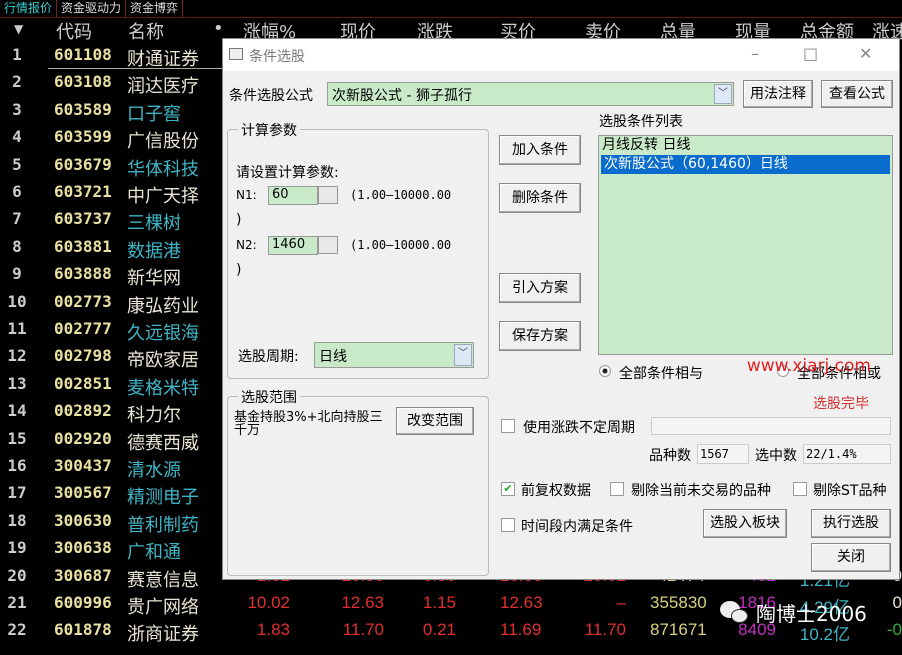 The image size is (902, 655). Describe the element at coordinates (239, 220) in the screenshot. I see `n1-range-close: )` at that location.